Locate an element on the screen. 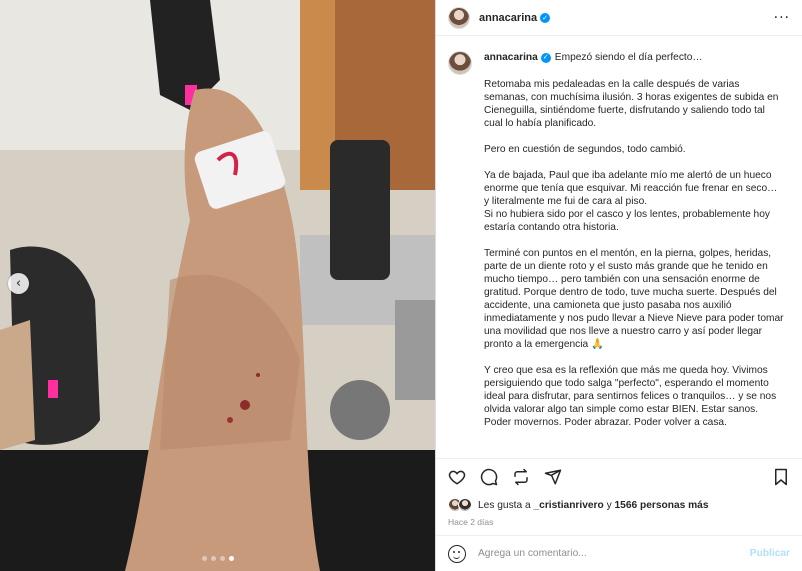  comment-icon is located at coordinates (489, 477).